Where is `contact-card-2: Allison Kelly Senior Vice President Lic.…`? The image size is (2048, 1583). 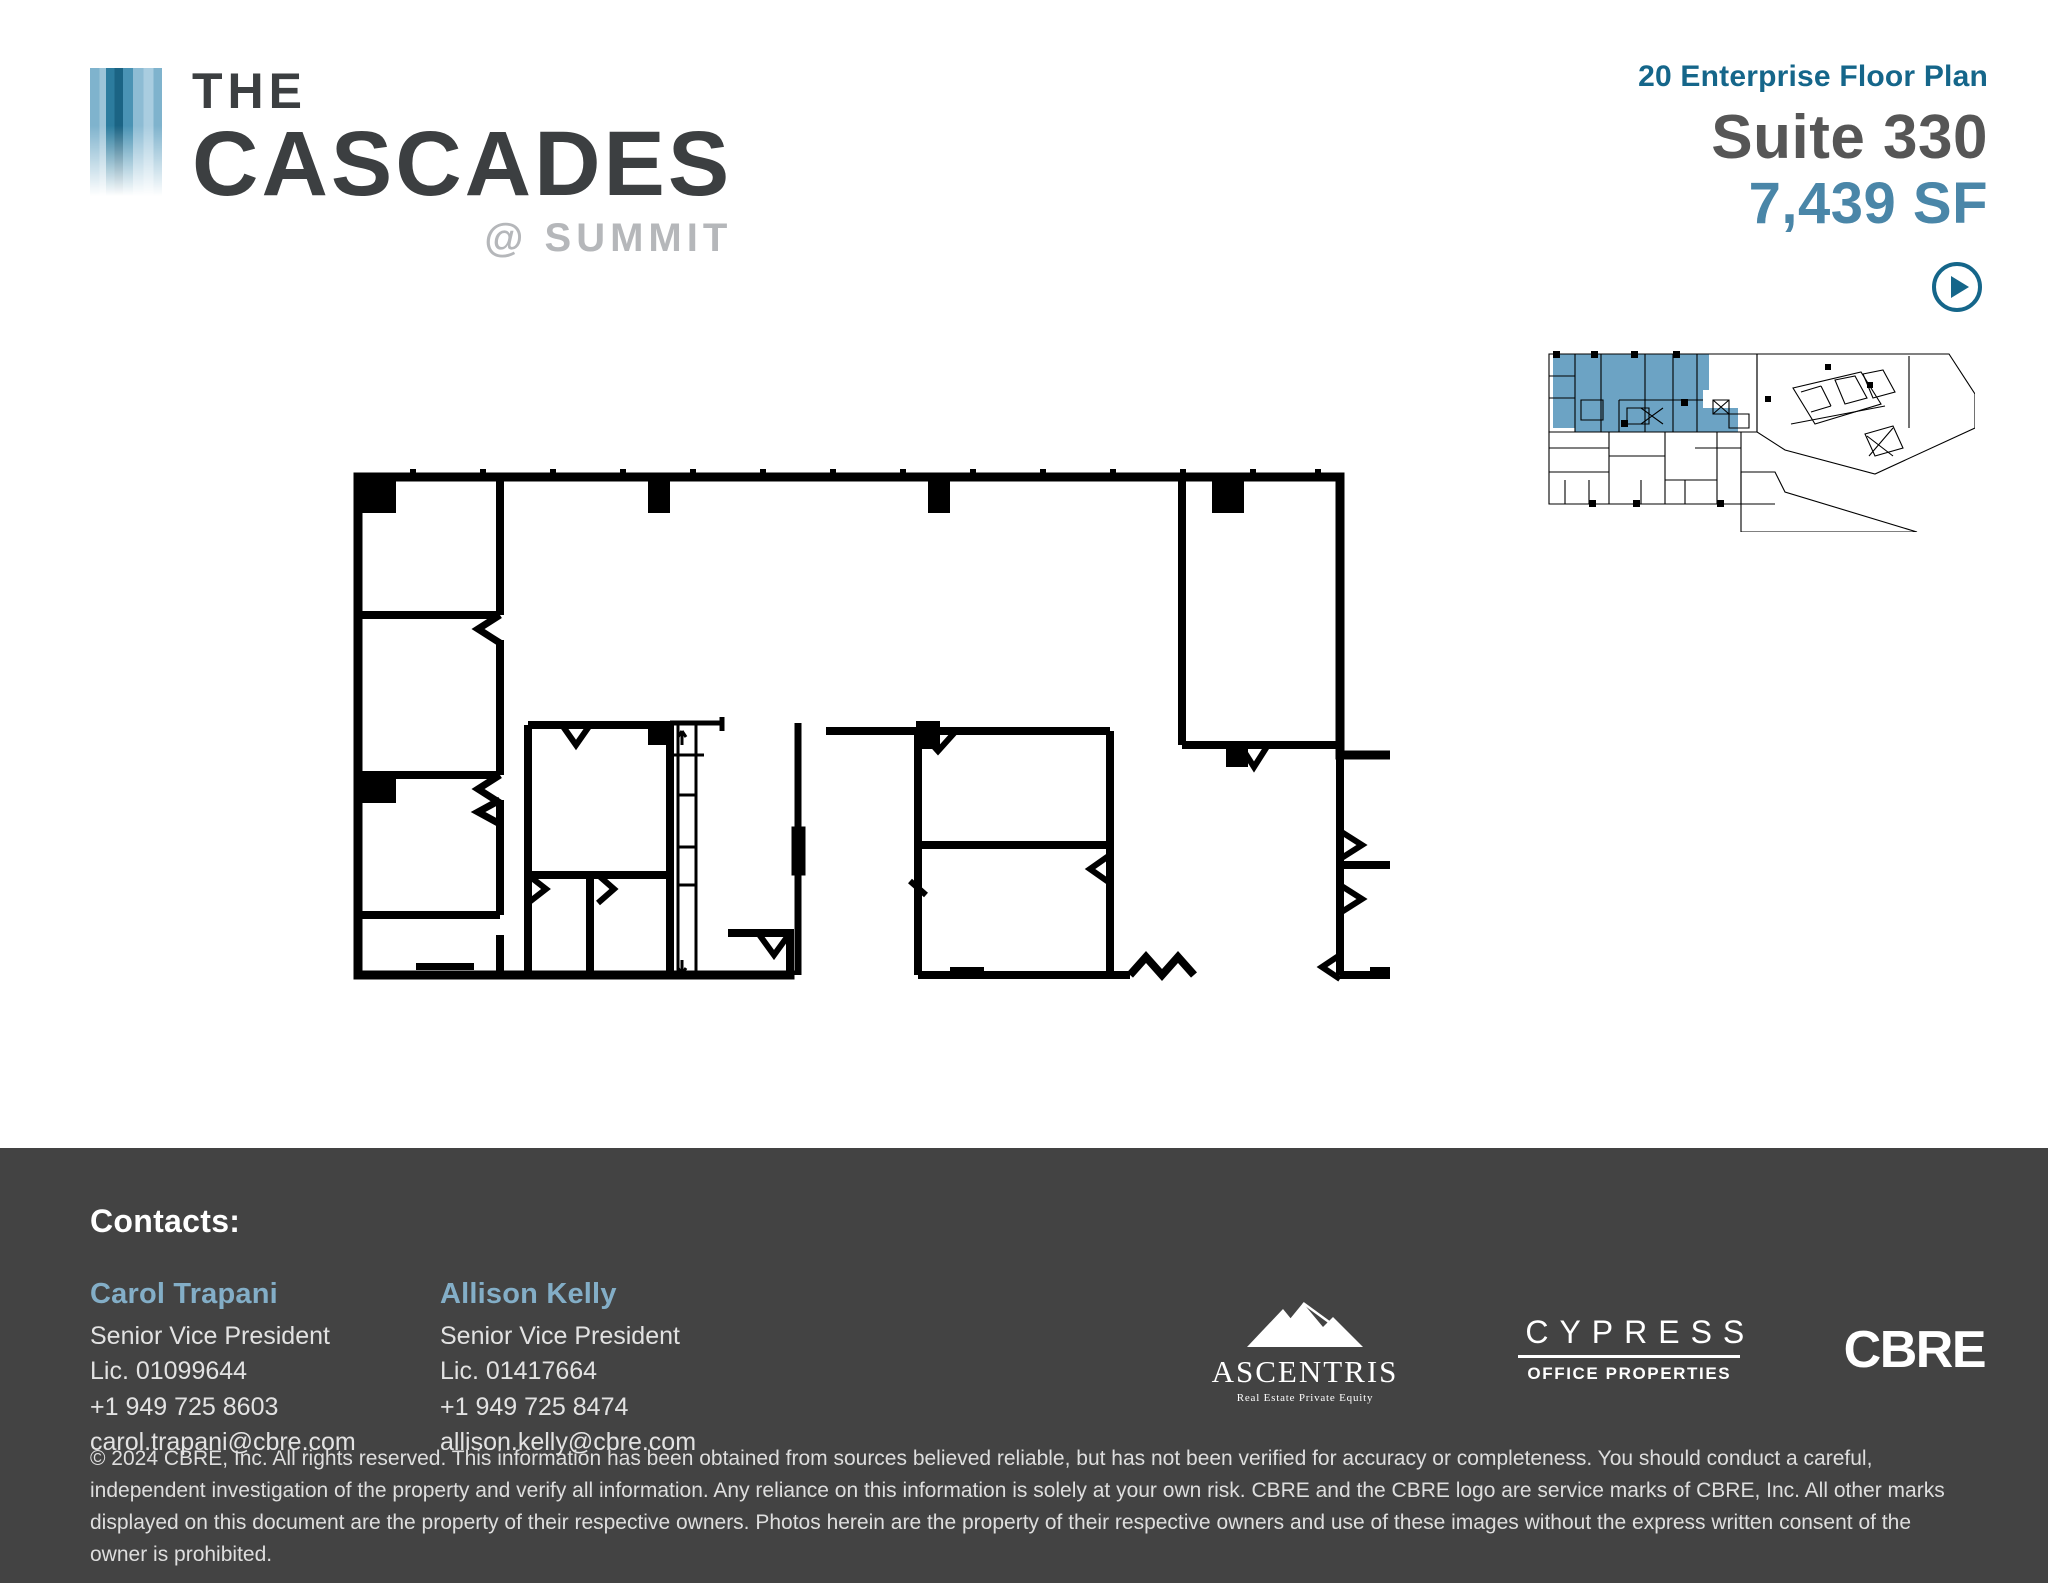
contact-card-2: Allison Kelly Senior Vice President Lic.… is located at coordinates (568, 1368).